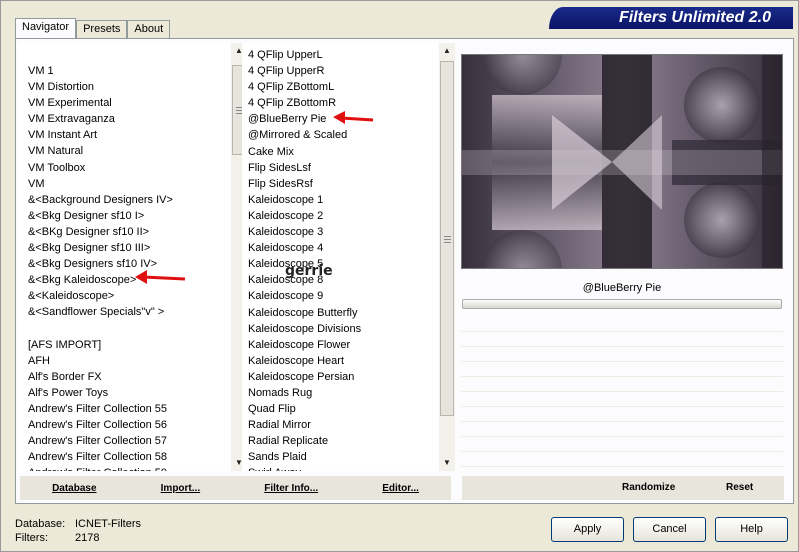 Image resolution: width=799 pixels, height=552 pixels. Describe the element at coordinates (340, 55) in the screenshot. I see `filter-item: 4 QFlip UpperL` at that location.